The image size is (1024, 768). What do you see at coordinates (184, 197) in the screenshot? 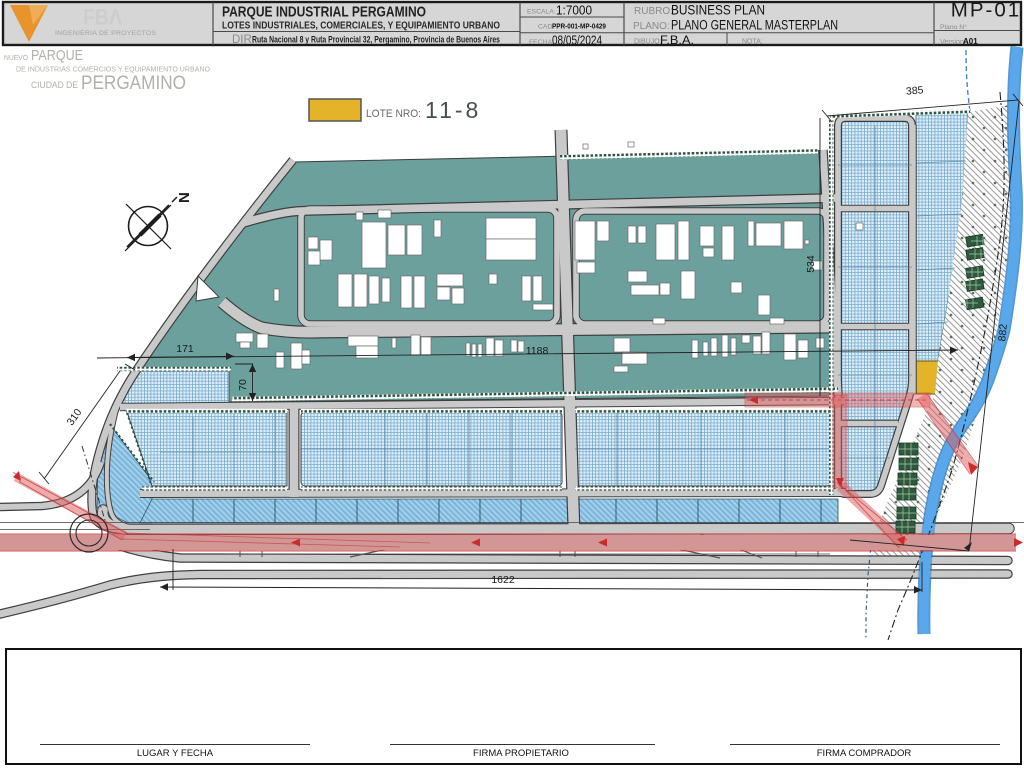
I see `svg-text: N` at bounding box center [184, 197].